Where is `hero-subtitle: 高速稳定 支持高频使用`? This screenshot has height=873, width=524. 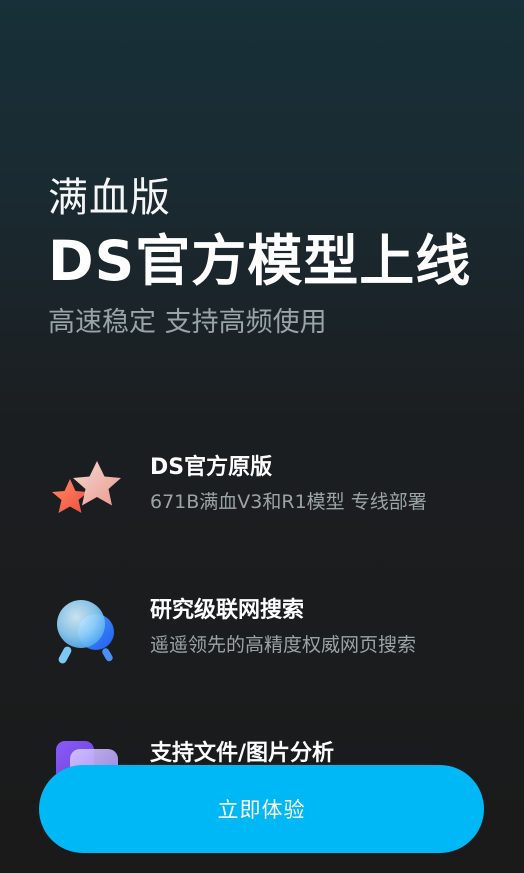
hero-subtitle: 高速稳定 支持高频使用 is located at coordinates (187, 322).